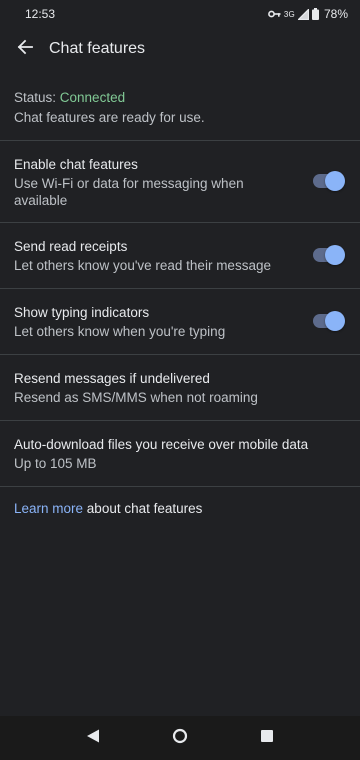 Image resolution: width=360 pixels, height=760 pixels. I want to click on battery-percent: 78%, so click(335, 14).